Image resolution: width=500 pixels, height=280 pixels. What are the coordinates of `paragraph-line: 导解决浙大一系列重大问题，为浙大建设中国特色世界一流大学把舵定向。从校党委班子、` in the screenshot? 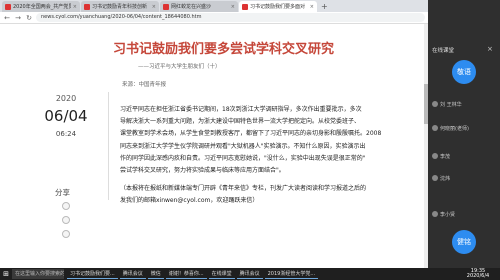 It's located at (240, 122).